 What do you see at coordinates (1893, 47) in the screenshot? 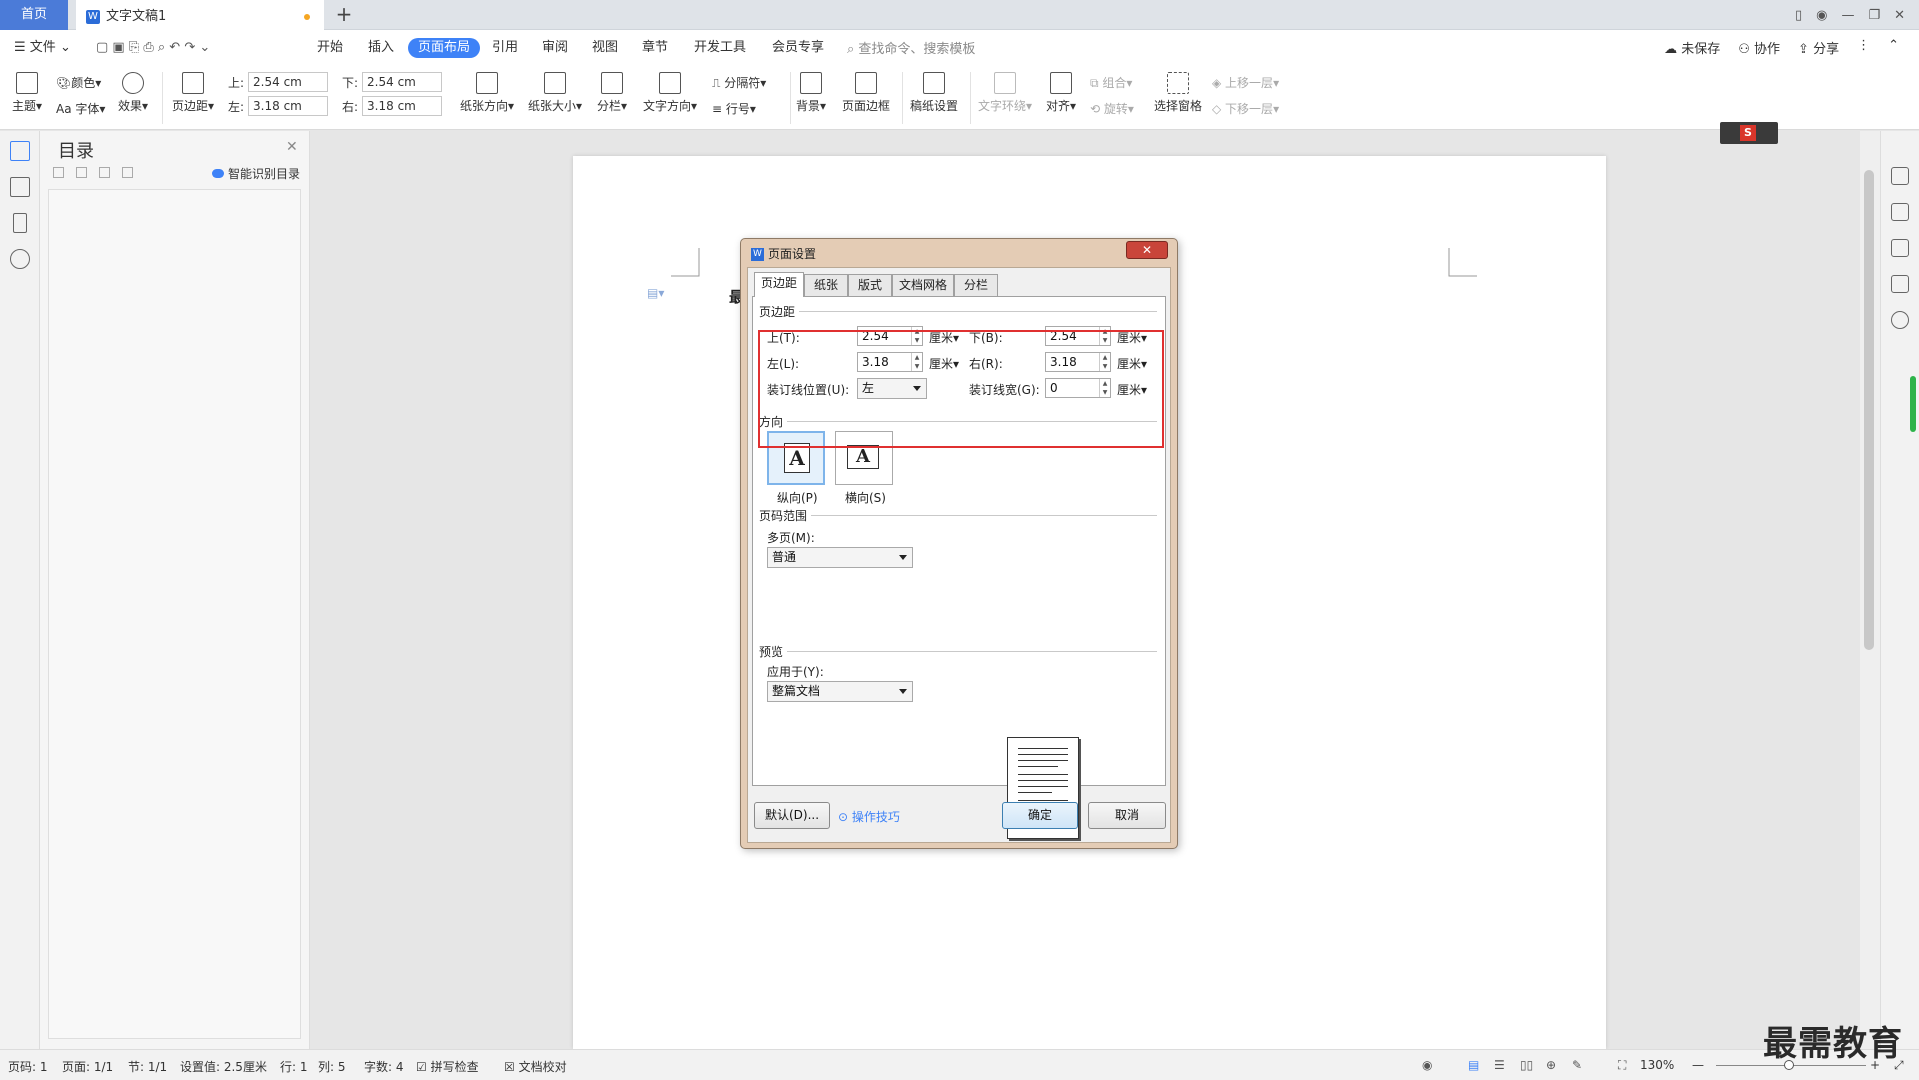
I see `collapse-ribbon-icon: ⌃` at bounding box center [1893, 47].